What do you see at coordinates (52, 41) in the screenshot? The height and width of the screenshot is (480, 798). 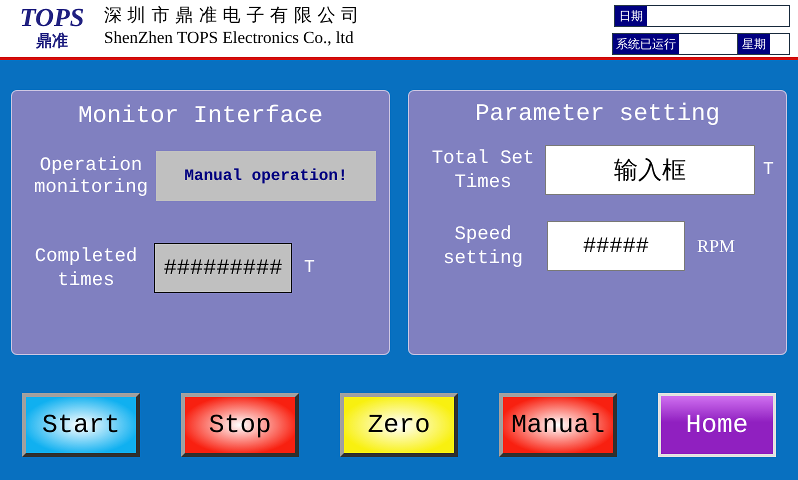 I see `logo-chinese-text: 鼎准` at bounding box center [52, 41].